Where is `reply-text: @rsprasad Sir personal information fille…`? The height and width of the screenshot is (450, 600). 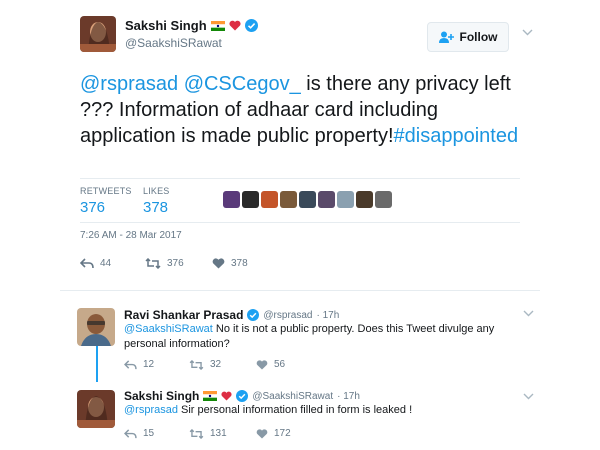 reply-text: @rsprasad Sir personal information fille… is located at coordinates (324, 410).